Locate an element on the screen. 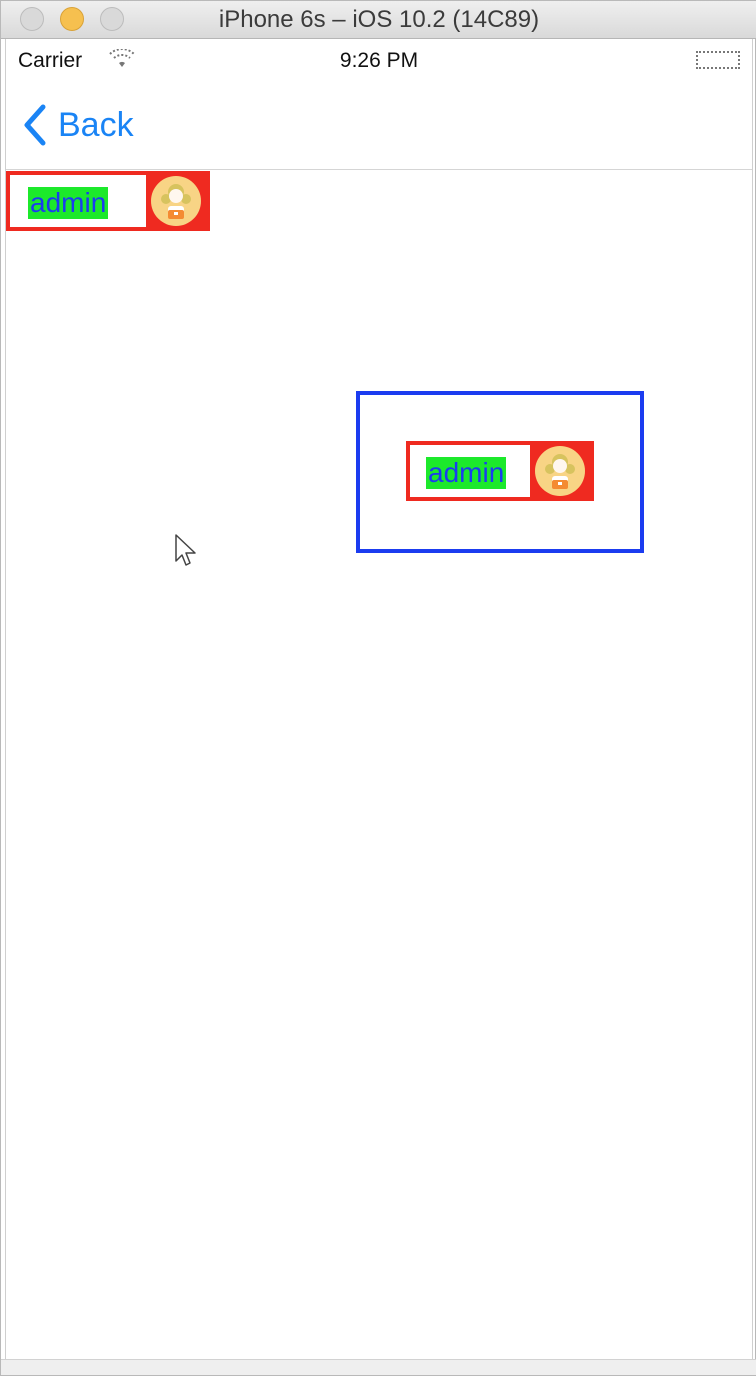  back-label: Back is located at coordinates (96, 125).